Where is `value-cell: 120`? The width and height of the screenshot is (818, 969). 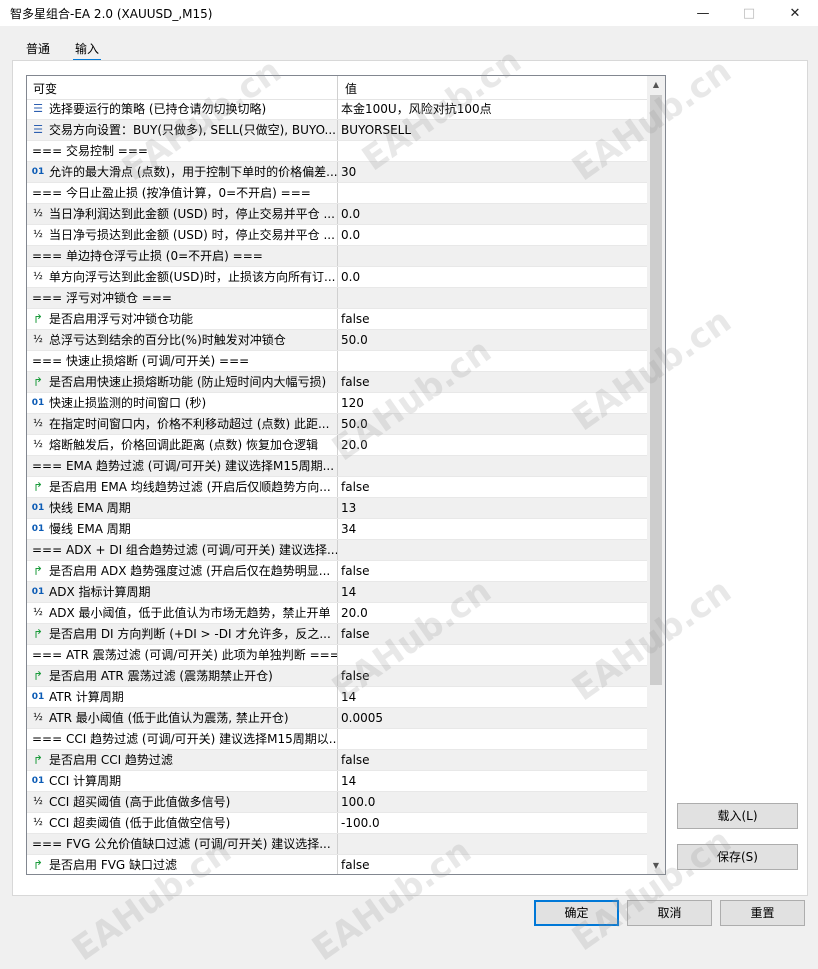
value-cell: 120 is located at coordinates (491, 403).